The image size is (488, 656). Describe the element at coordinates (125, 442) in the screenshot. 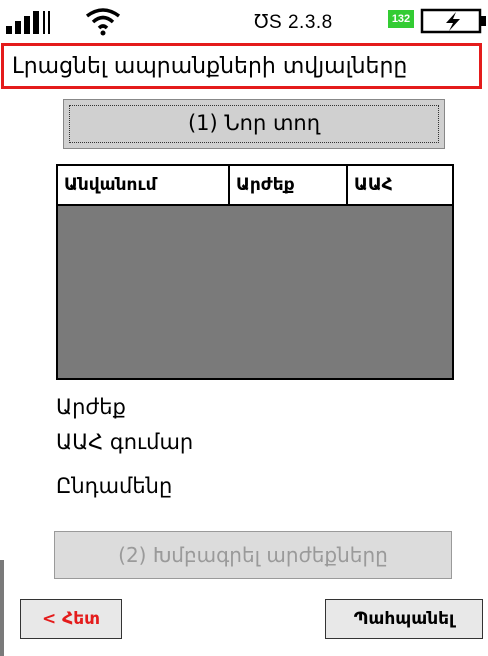

I see `vat-amount-label: ԱԱՀ գումար` at that location.